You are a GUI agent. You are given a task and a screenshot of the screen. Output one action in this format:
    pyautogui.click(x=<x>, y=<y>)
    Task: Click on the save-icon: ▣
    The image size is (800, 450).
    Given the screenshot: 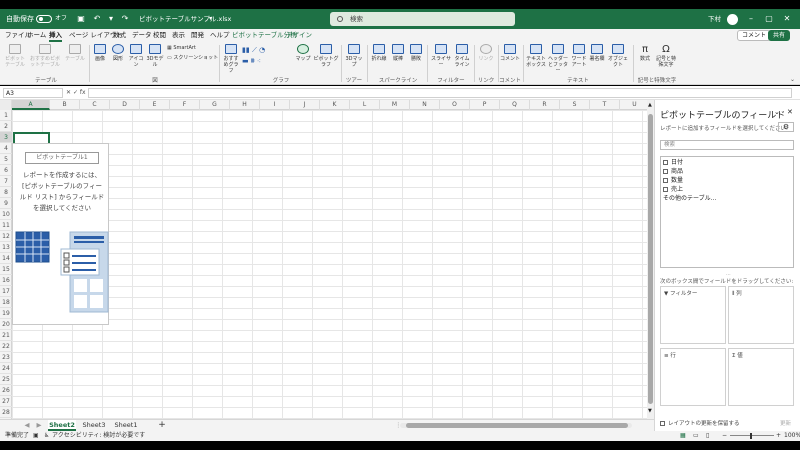 What is the action you would take?
    pyautogui.click(x=81, y=19)
    